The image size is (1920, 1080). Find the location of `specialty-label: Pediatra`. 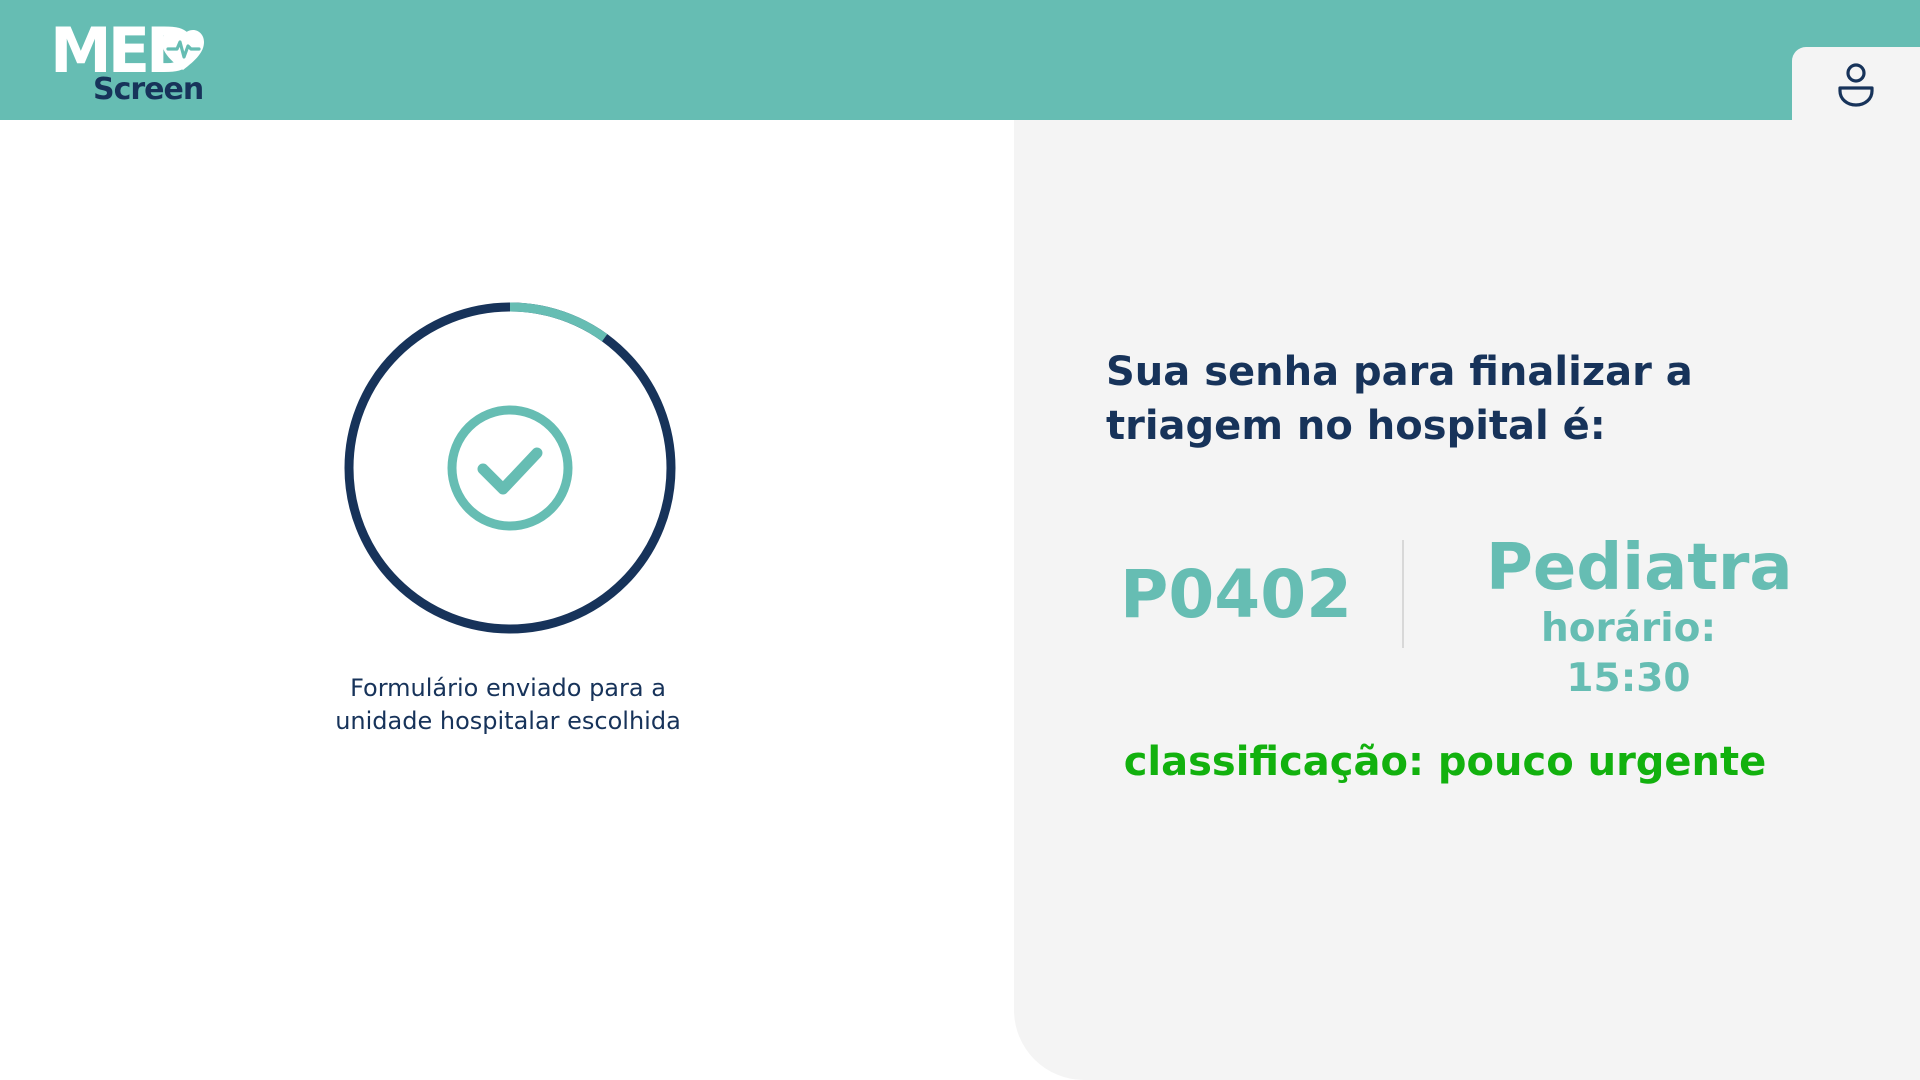

specialty-label: Pediatra is located at coordinates (1639, 568).